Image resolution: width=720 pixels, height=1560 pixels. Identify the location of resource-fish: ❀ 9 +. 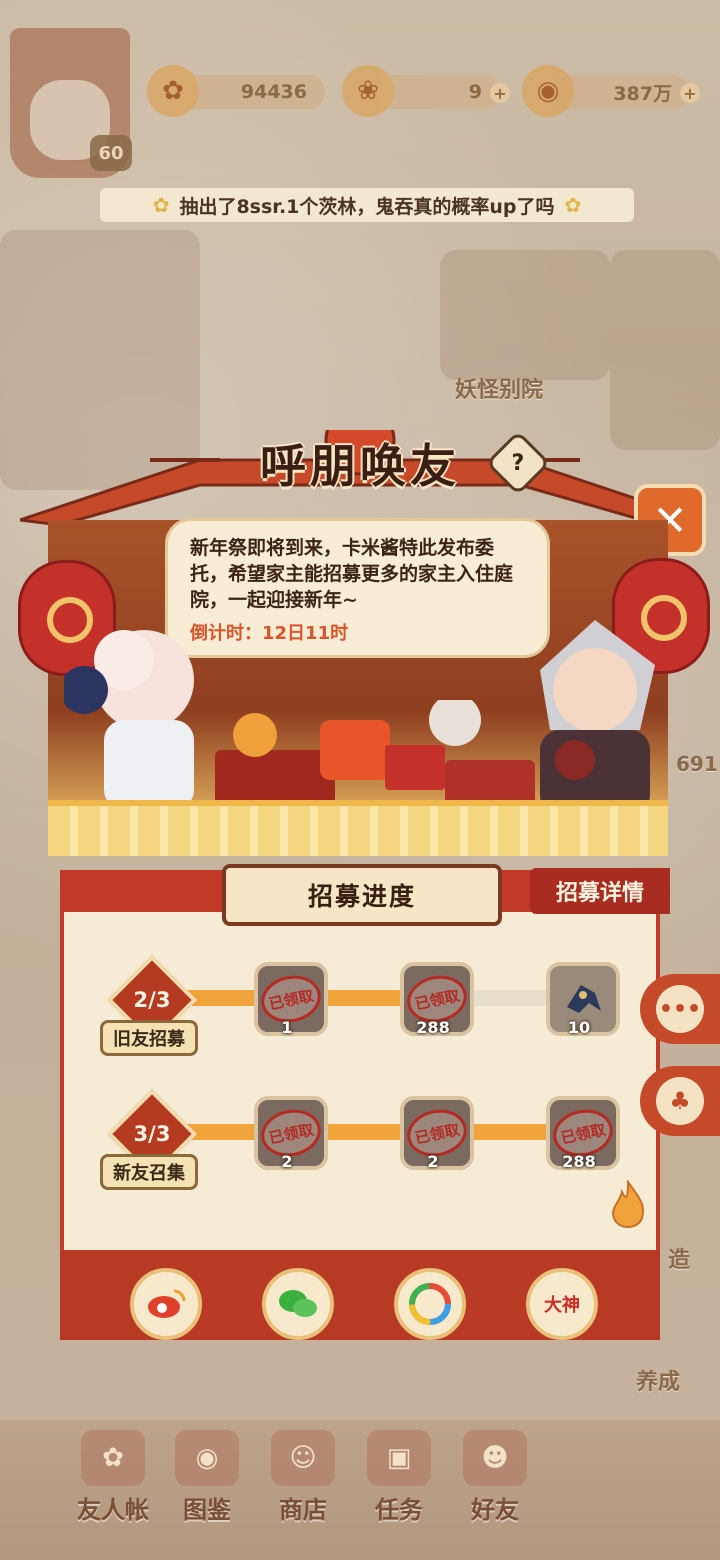
(426, 91).